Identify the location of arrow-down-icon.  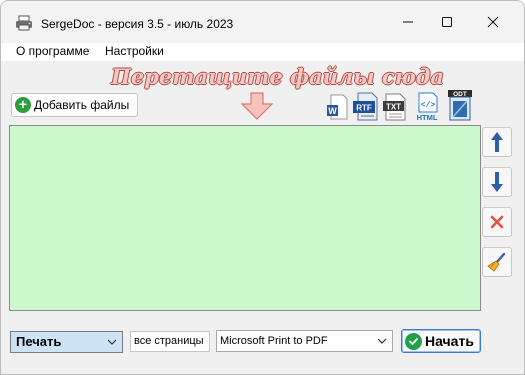
(497, 182).